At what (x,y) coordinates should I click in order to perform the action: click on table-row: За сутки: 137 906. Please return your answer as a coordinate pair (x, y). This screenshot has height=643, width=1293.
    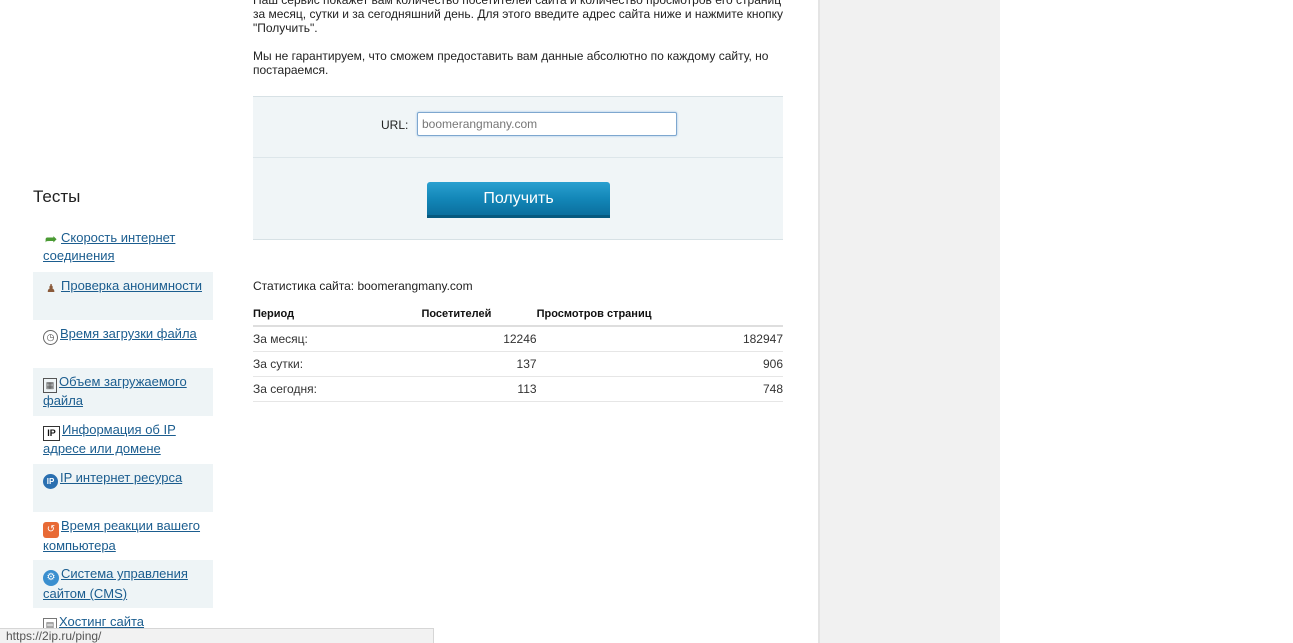
    Looking at the image, I should click on (518, 364).